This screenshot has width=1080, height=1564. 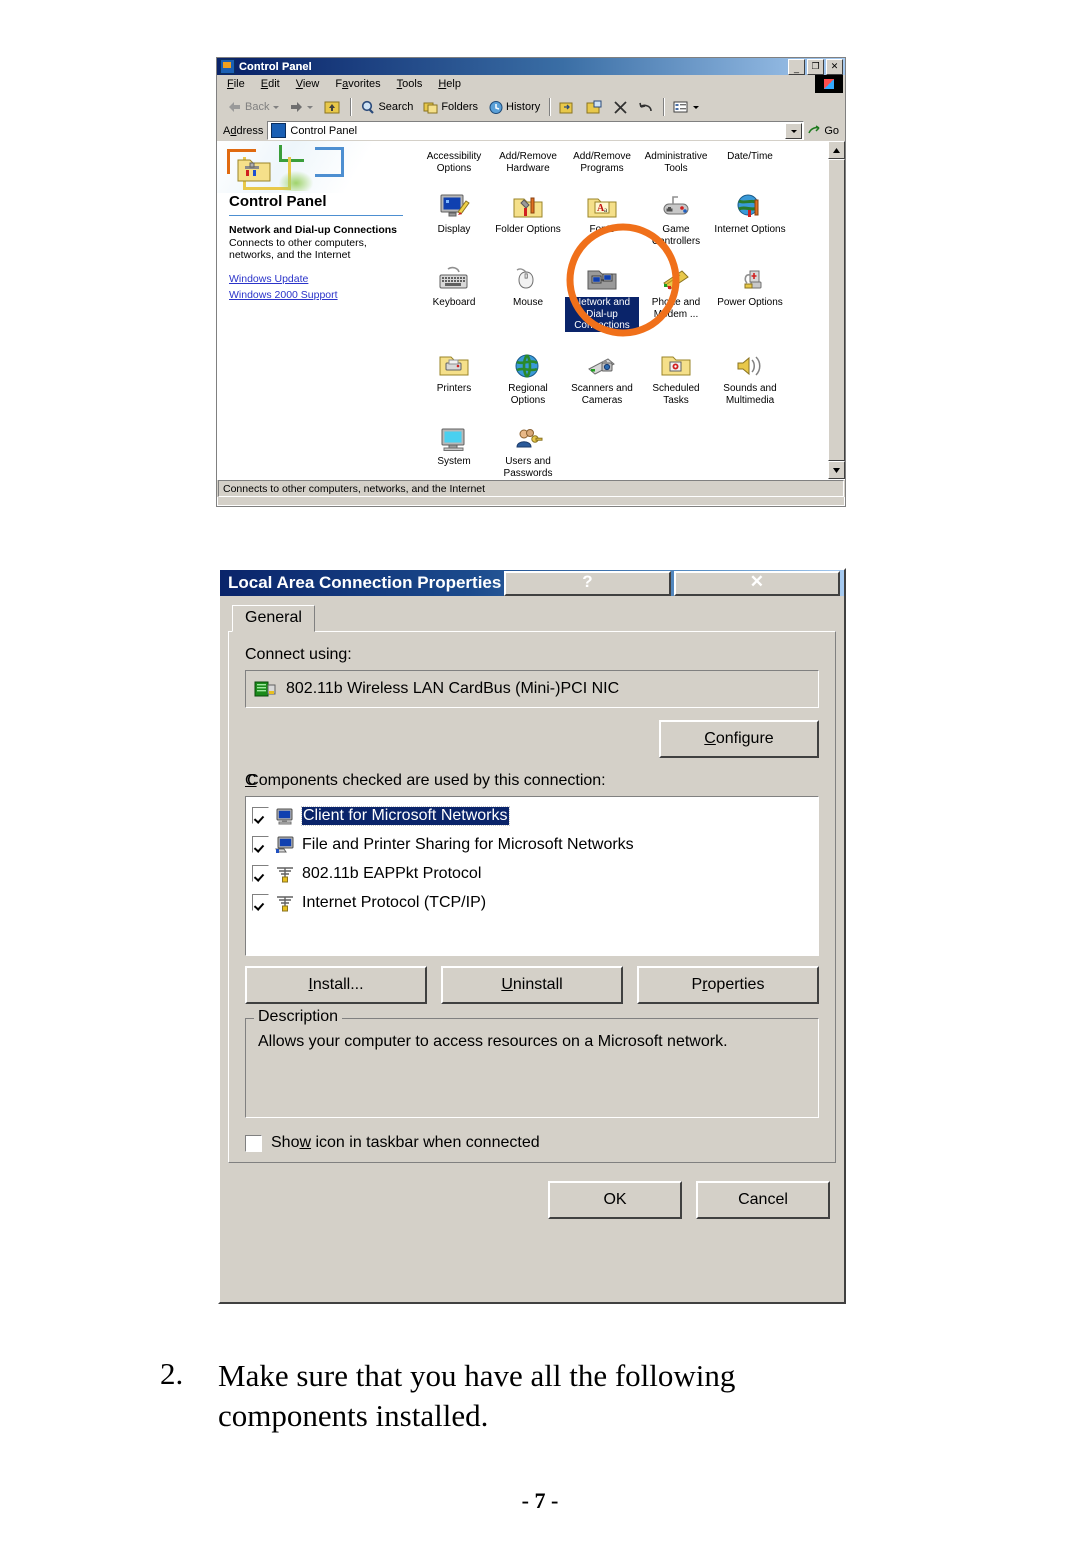 What do you see at coordinates (405, 1142) in the screenshot?
I see `show-icon-label: Show icon in taskbar when connected` at bounding box center [405, 1142].